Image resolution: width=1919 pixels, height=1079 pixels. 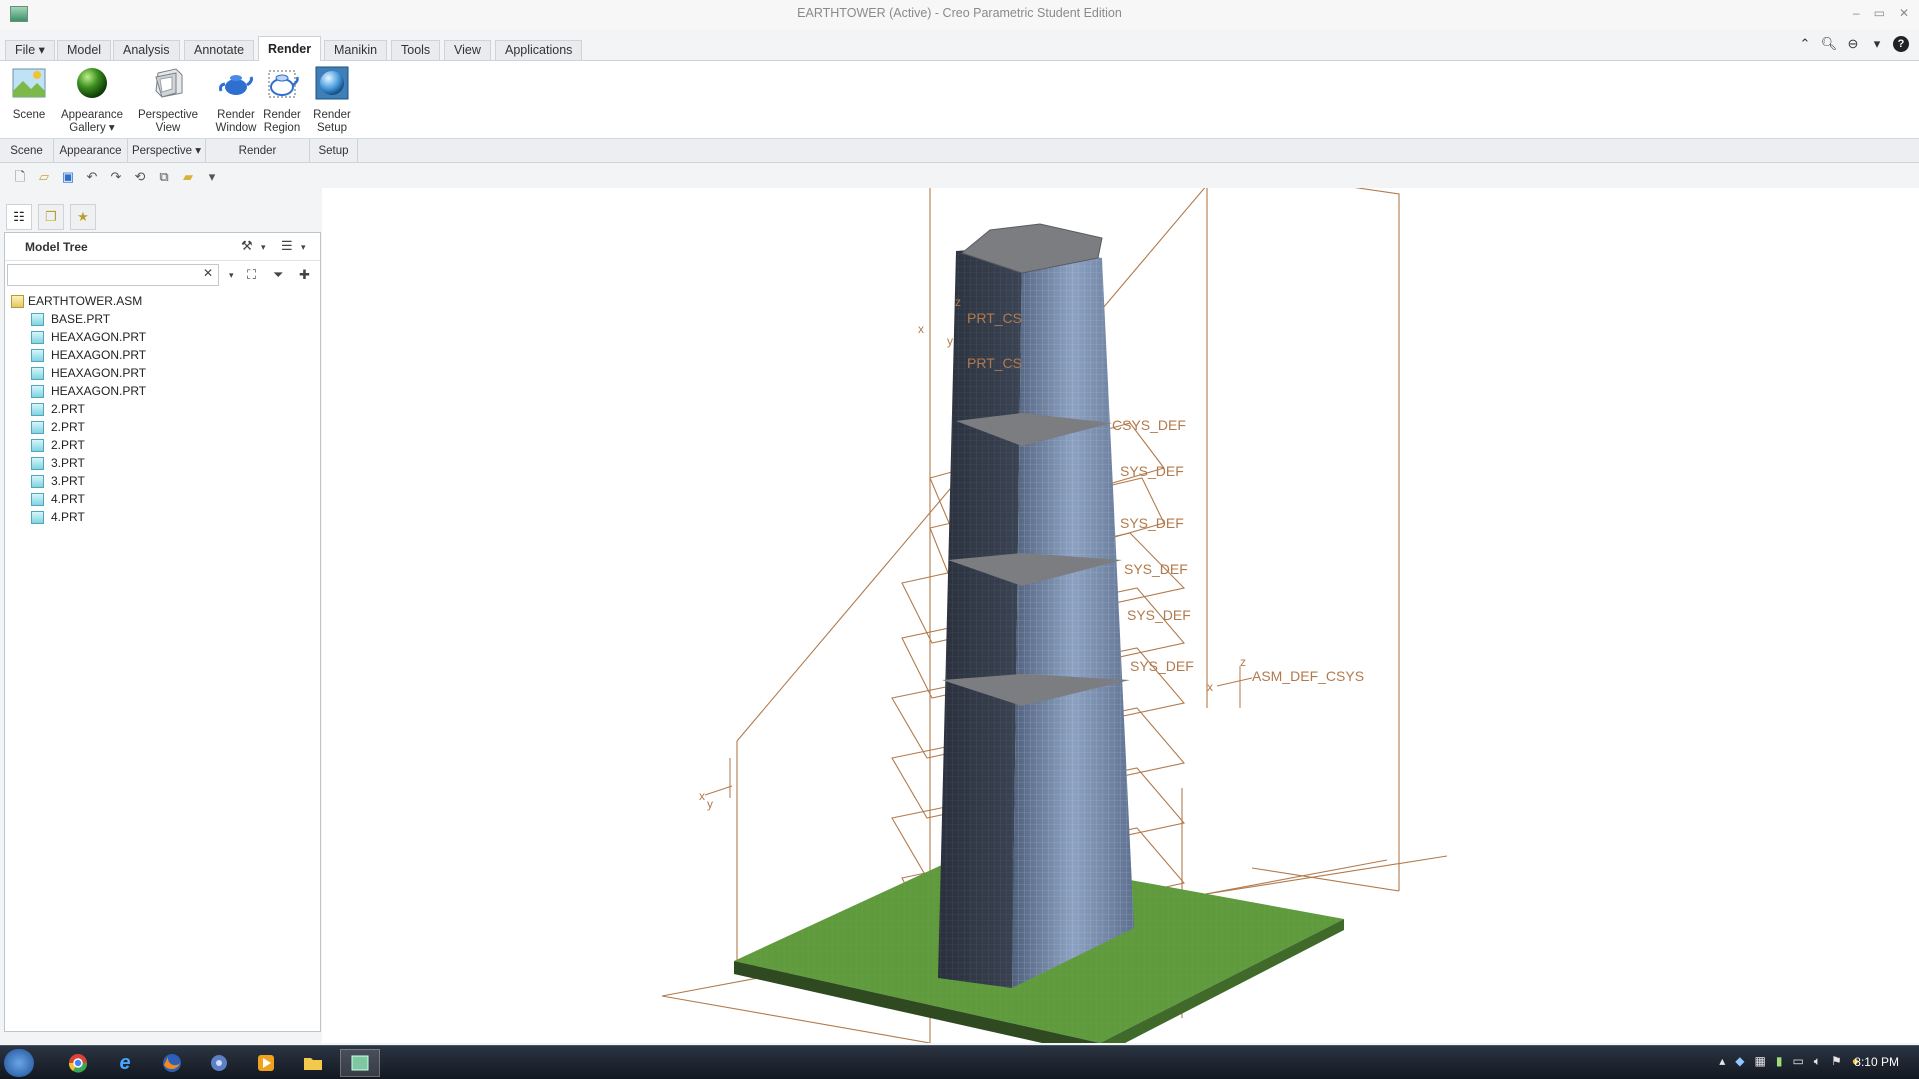 I want to click on file-explorer-icon, so click(x=313, y=1063).